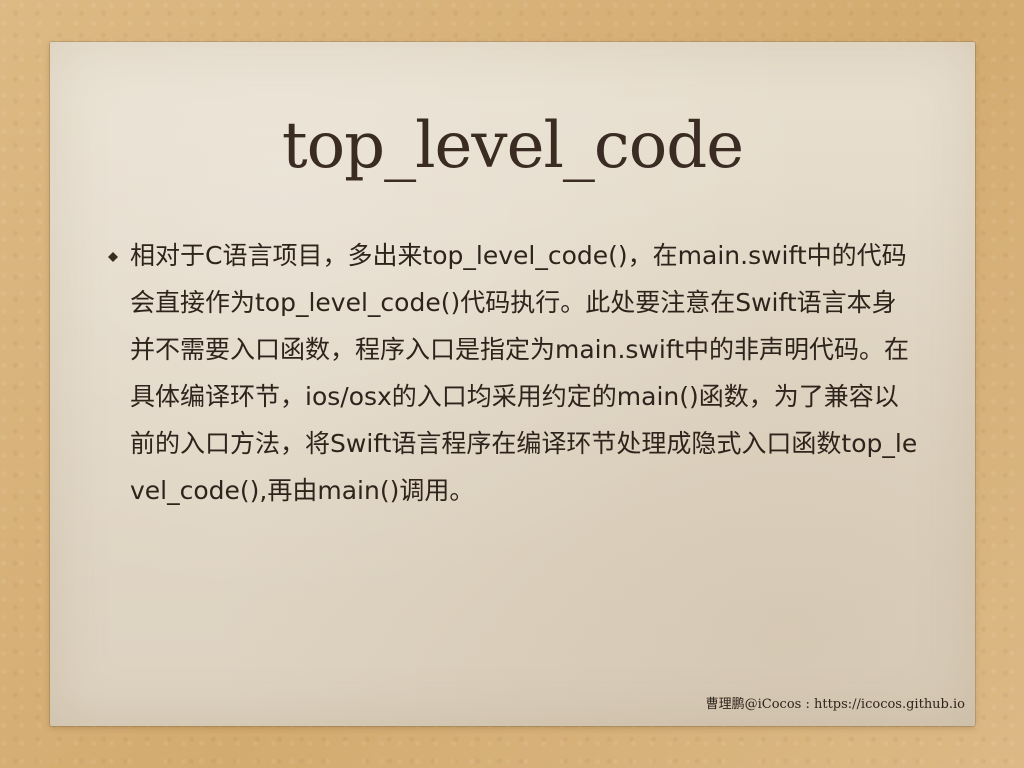 The image size is (1024, 768). I want to click on footer-credit: 曹理鹏@iCocos : https://icocos.github.io, so click(835, 704).